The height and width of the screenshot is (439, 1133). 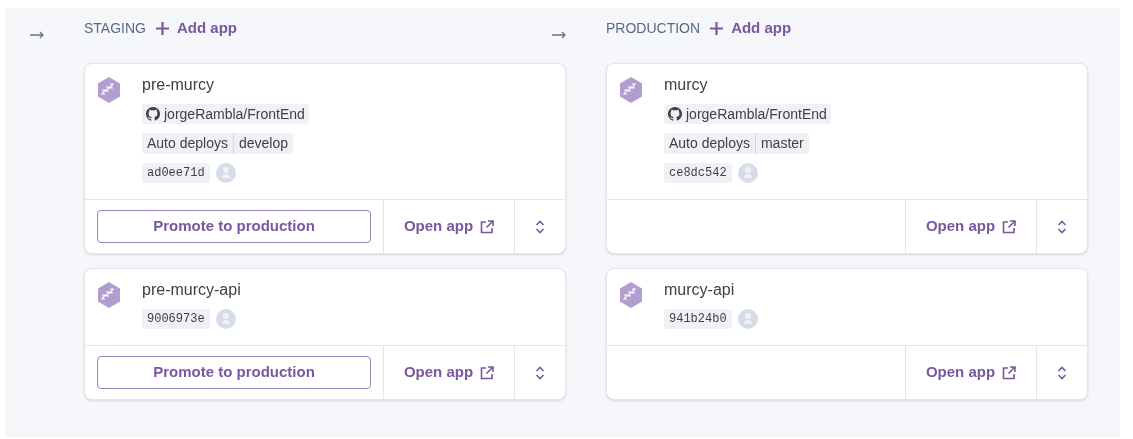 What do you see at coordinates (263, 143) in the screenshot?
I see `branch-name: develop` at bounding box center [263, 143].